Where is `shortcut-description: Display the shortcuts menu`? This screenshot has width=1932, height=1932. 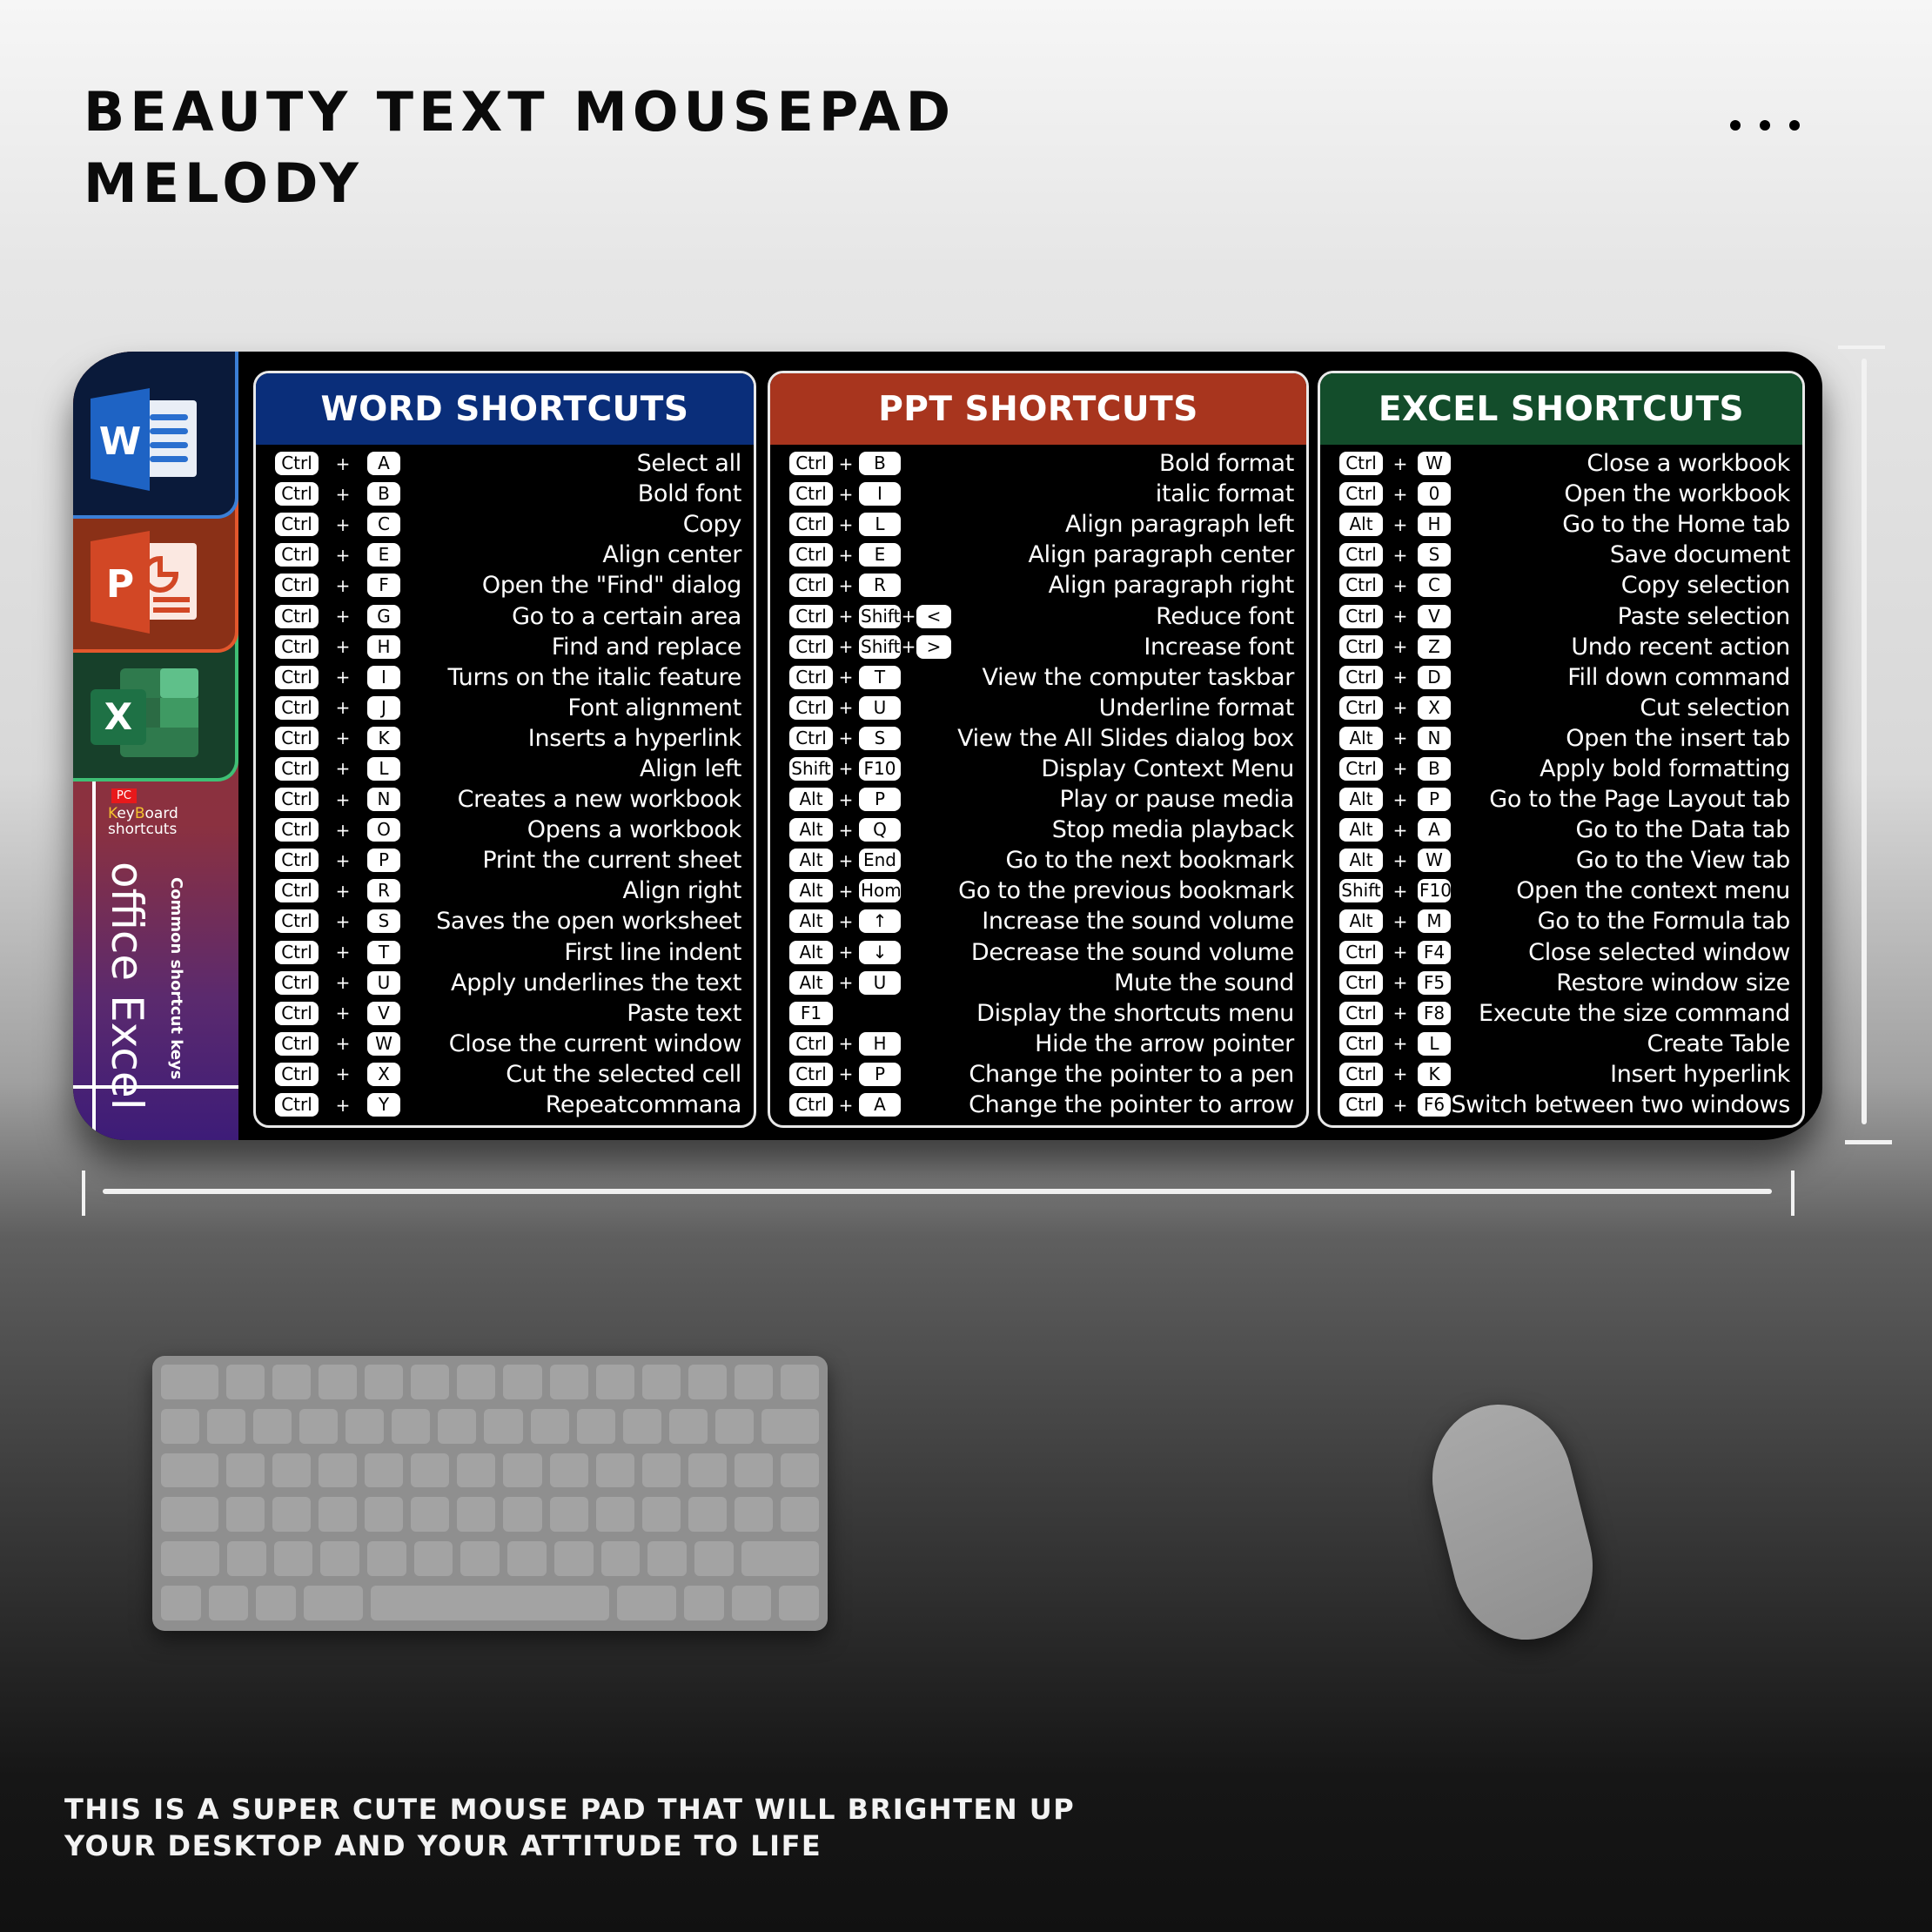
shortcut-description: Display the shortcuts menu is located at coordinates (1135, 1013).